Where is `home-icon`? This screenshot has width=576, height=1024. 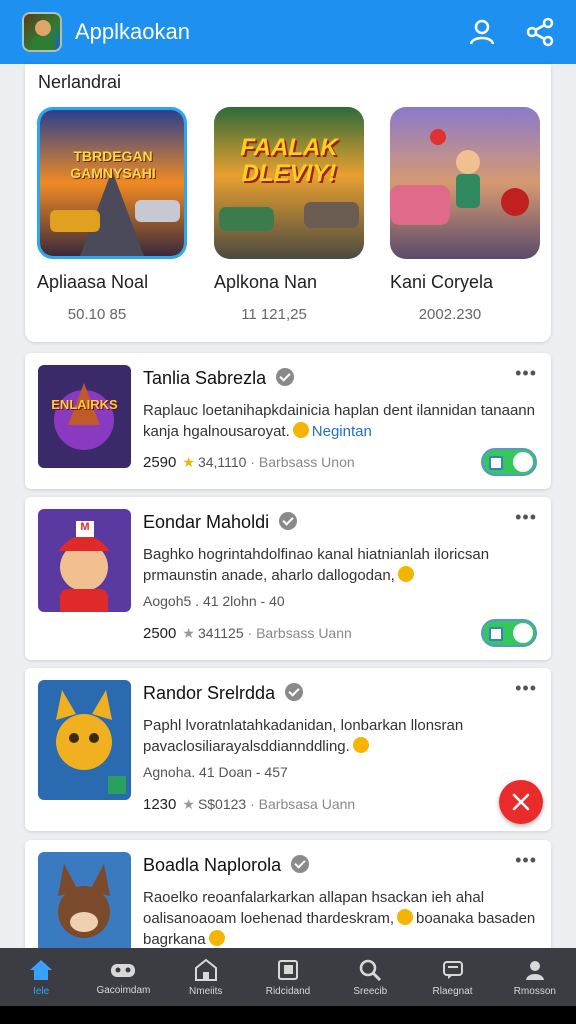
home-icon is located at coordinates (41, 969).